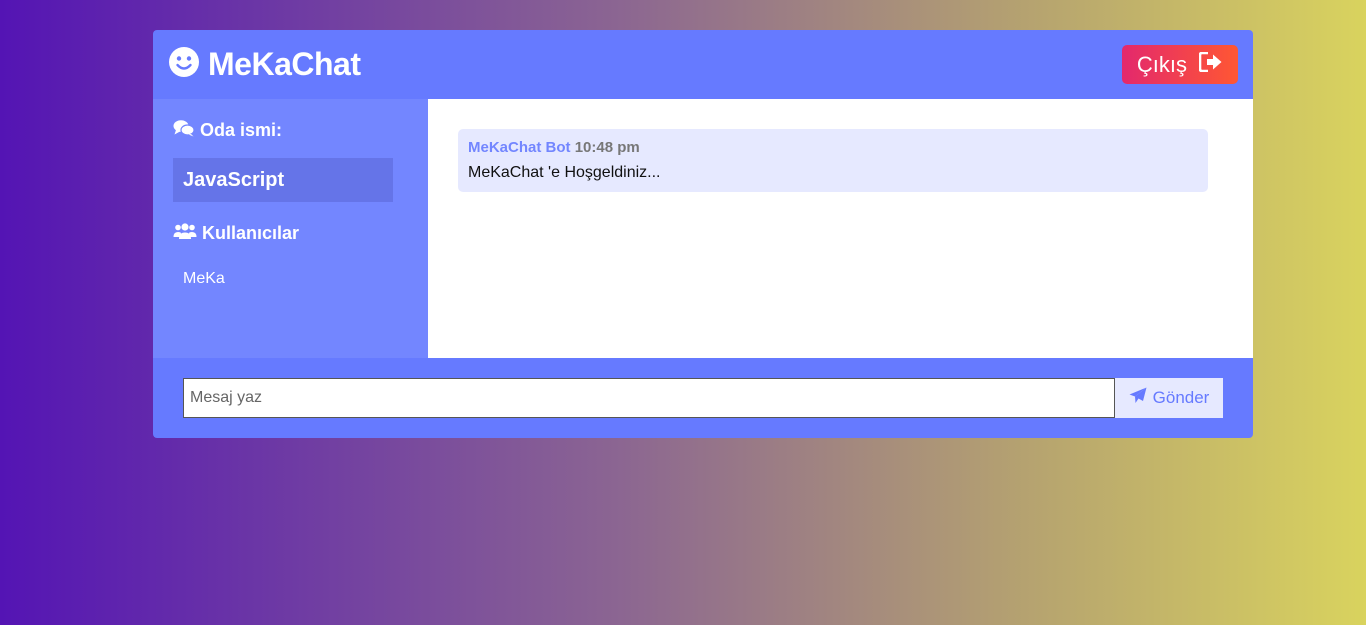  I want to click on users-list: MeKa, so click(290, 279).